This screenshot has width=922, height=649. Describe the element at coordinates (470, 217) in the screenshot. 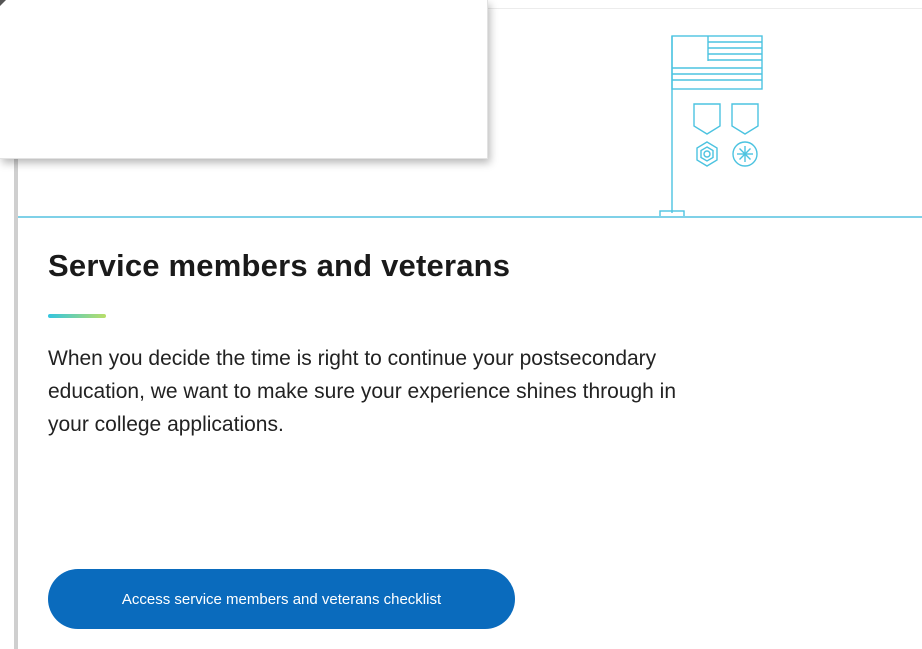

I see `hero-divider-line` at that location.